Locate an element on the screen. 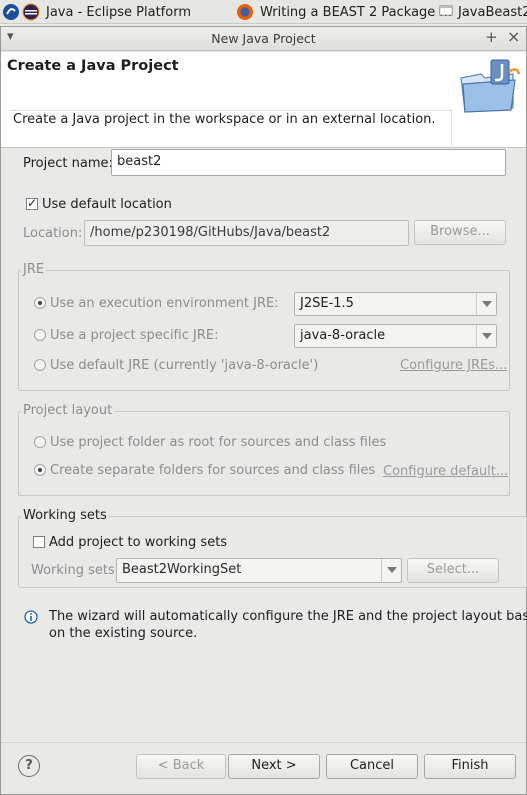 This screenshot has height=795, width=527. default-jre-radio is located at coordinates (40, 365).